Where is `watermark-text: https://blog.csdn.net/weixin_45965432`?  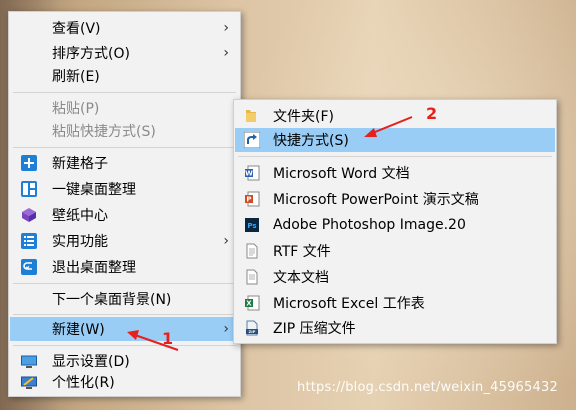
watermark-text: https://blog.csdn.net/weixin_45965432 is located at coordinates (427, 387).